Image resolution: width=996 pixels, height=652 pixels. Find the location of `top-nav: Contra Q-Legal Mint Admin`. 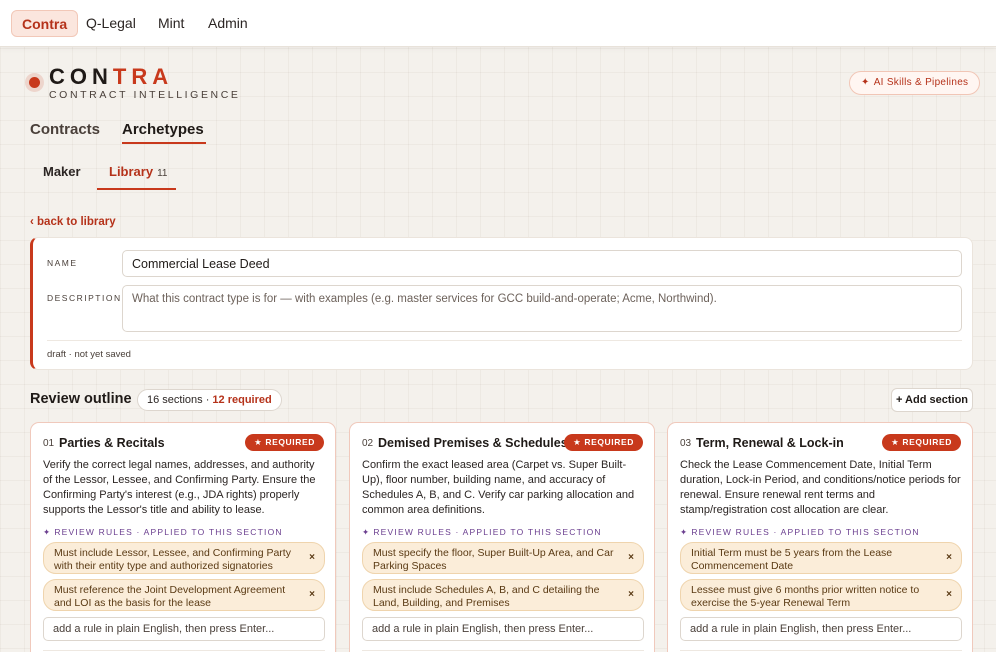

top-nav: Contra Q-Legal Mint Admin is located at coordinates (498, 23).